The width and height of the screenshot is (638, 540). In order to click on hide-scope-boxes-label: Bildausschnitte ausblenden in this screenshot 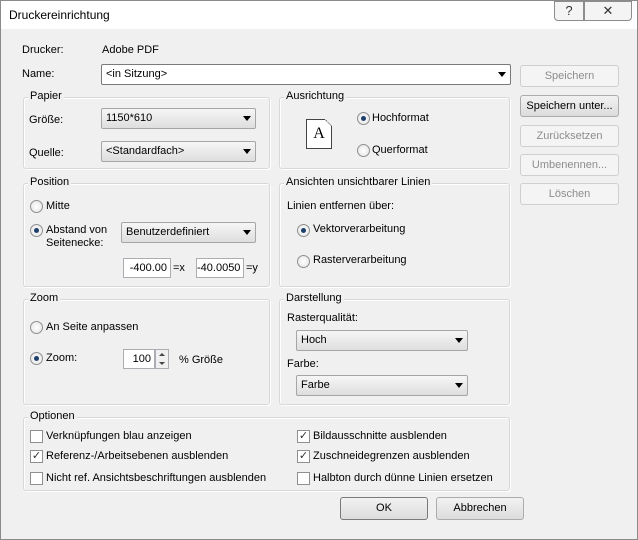, I will do `click(380, 436)`.